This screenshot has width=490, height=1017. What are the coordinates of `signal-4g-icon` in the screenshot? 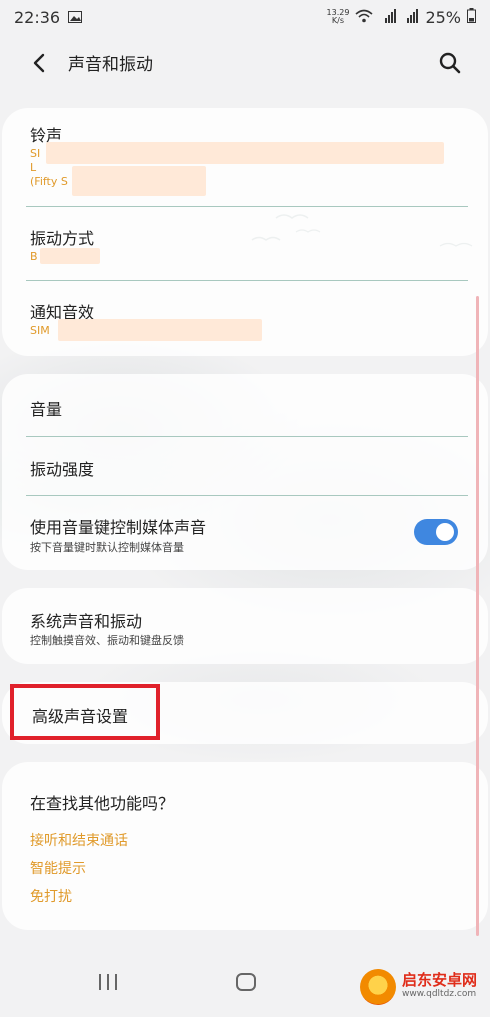 It's located at (388, 17).